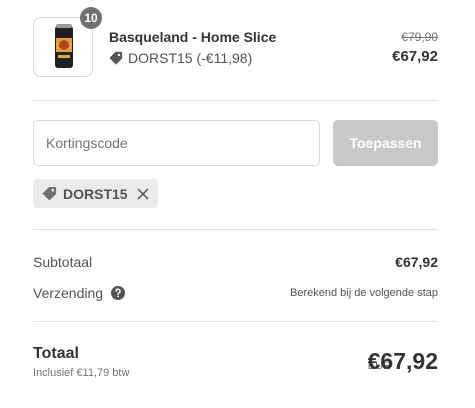 Image resolution: width=475 pixels, height=408 pixels. What do you see at coordinates (419, 37) in the screenshot?
I see `original-price: €79,90` at bounding box center [419, 37].